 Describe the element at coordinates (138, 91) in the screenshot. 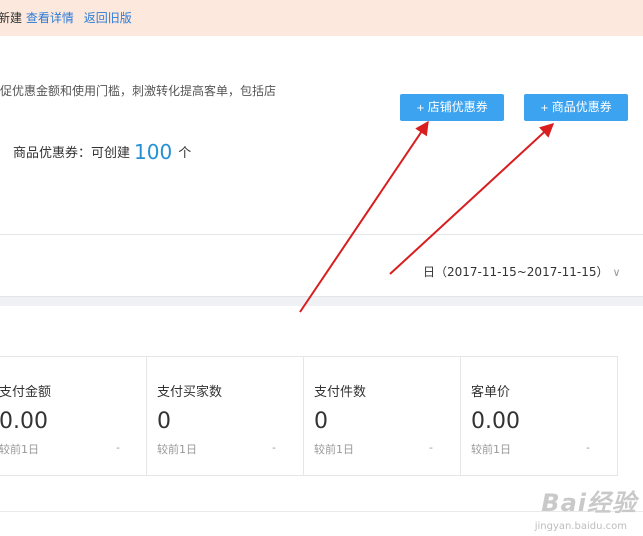

I see `coupon-description: 促优惠金额和使用门槛，刺激转化提高客单，包括店` at that location.